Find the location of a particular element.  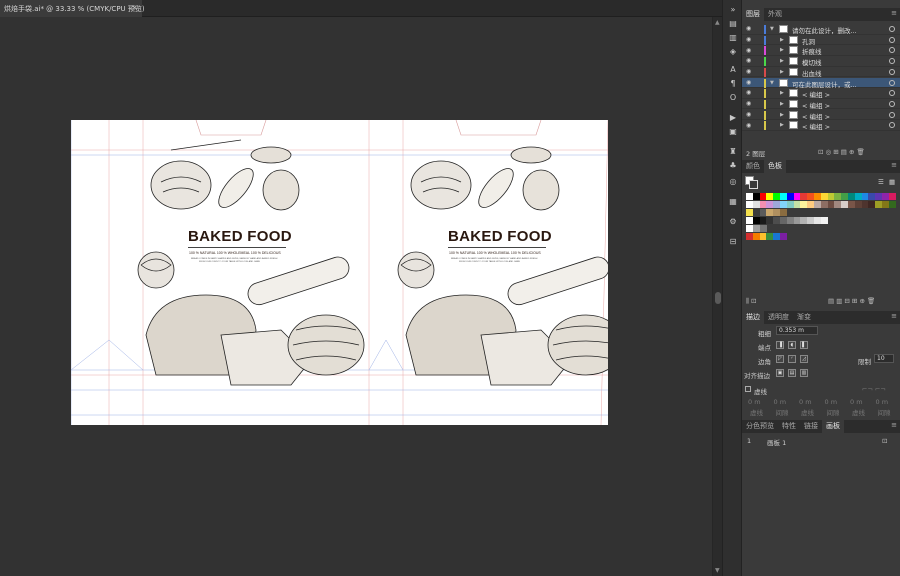

paragraph-icon: ¶ is located at coordinates (733, 84).